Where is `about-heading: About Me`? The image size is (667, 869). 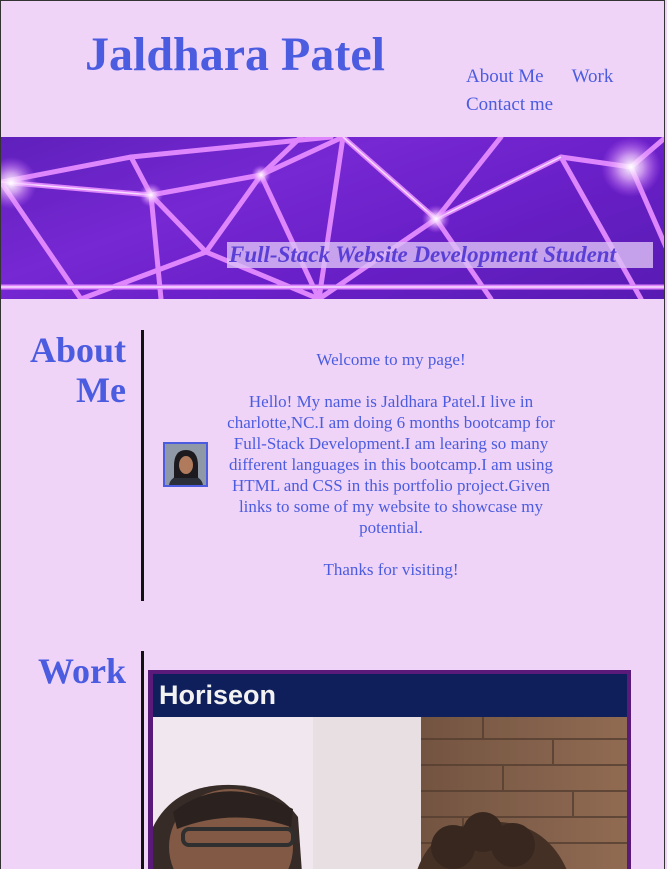 about-heading: About Me is located at coordinates (73, 370).